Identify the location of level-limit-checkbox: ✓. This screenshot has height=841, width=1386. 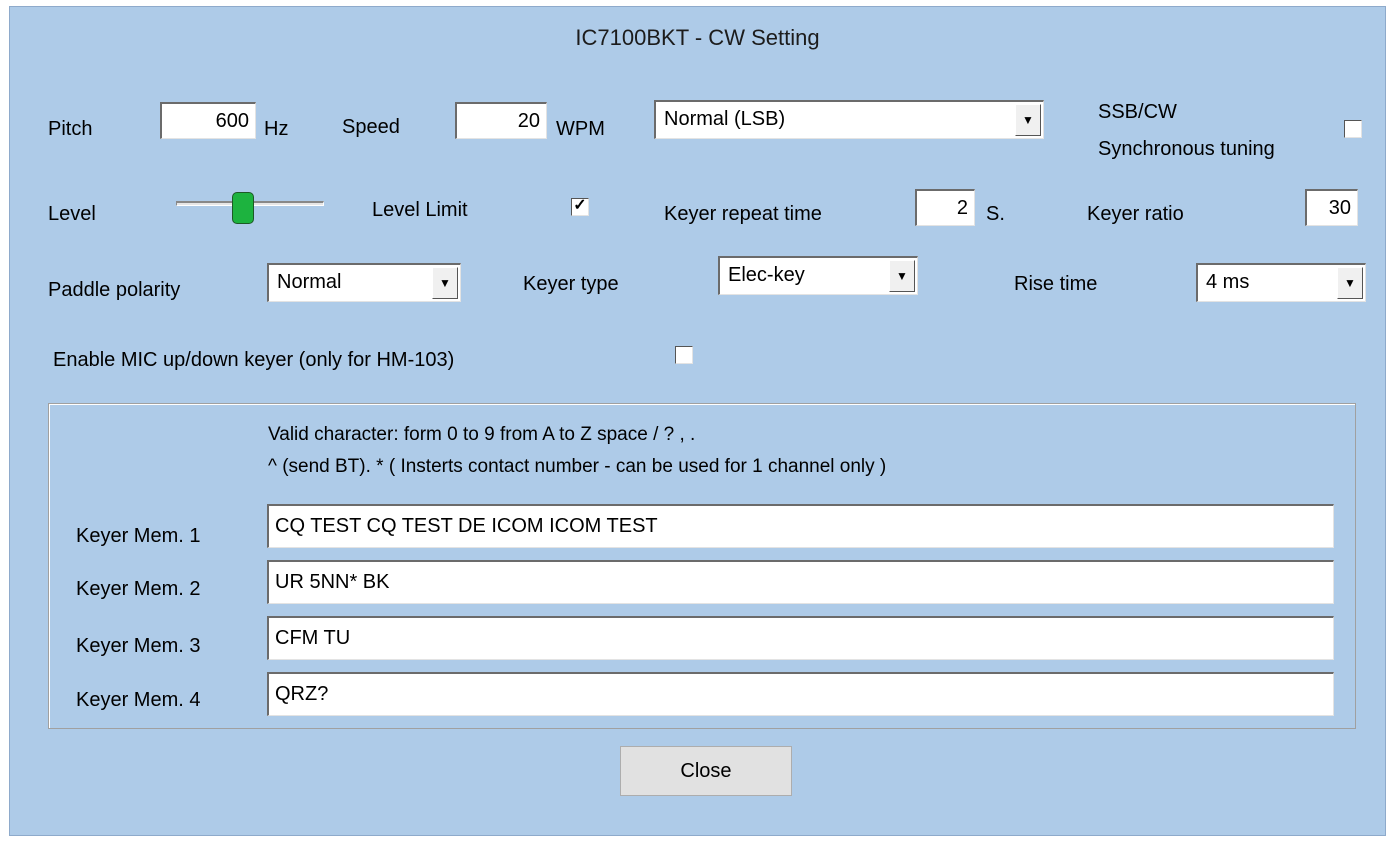
(580, 207).